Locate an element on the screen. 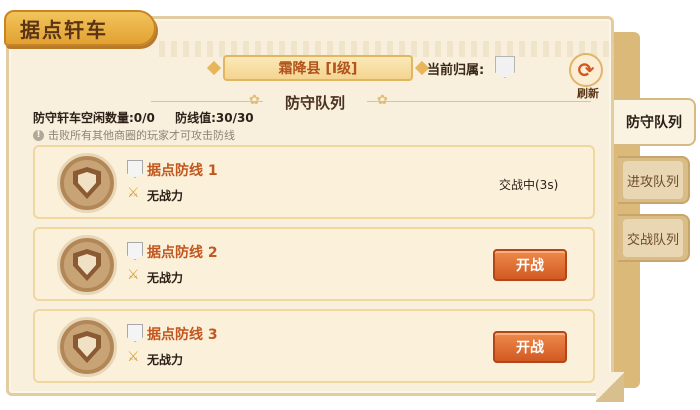 This screenshot has height=410, width=700. defense-line-name: 据点防线 3 is located at coordinates (182, 335).